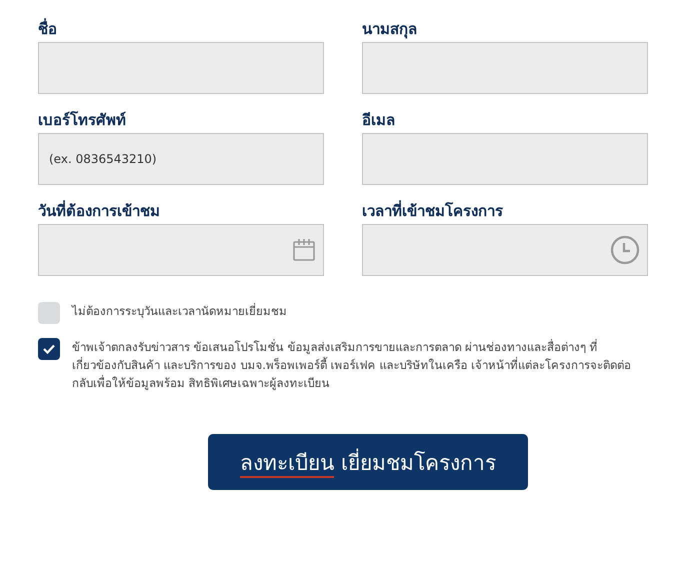 The height and width of the screenshot is (568, 688). I want to click on time-field, so click(505, 250).